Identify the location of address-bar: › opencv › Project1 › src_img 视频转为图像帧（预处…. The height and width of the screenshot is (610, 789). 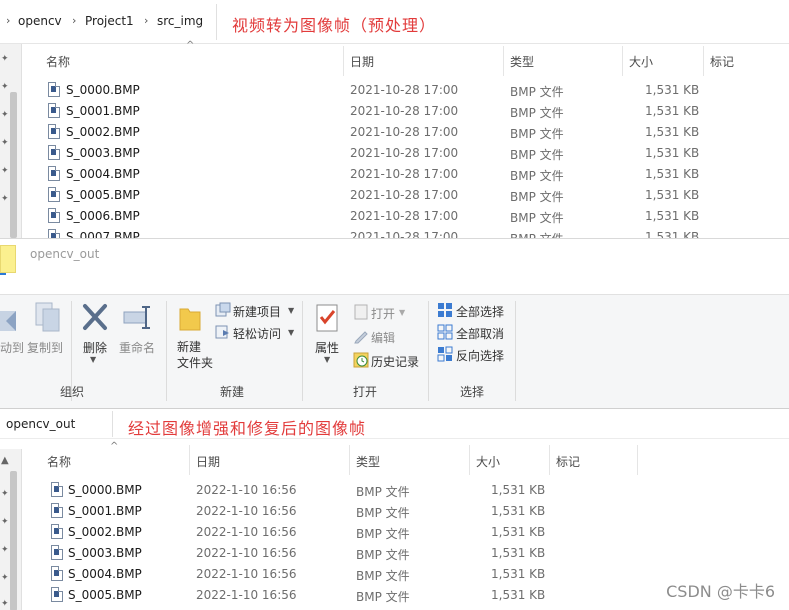
(394, 22).